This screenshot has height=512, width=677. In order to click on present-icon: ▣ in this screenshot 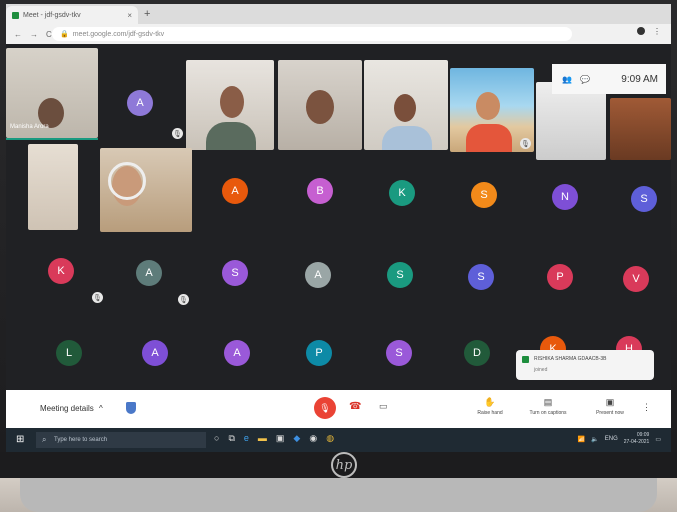, I will do `click(610, 402)`.